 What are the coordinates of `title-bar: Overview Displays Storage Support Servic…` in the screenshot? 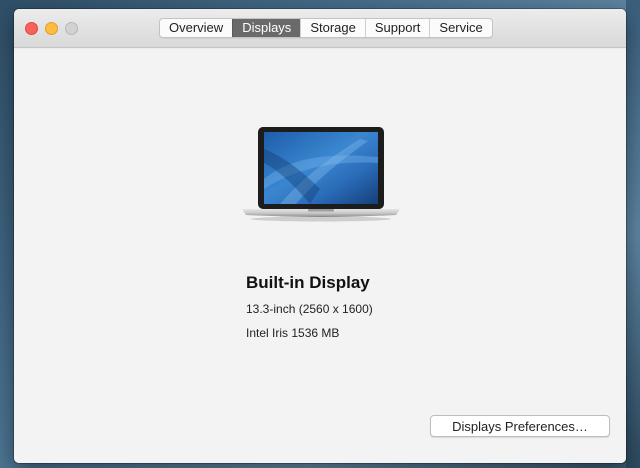 It's located at (320, 28).